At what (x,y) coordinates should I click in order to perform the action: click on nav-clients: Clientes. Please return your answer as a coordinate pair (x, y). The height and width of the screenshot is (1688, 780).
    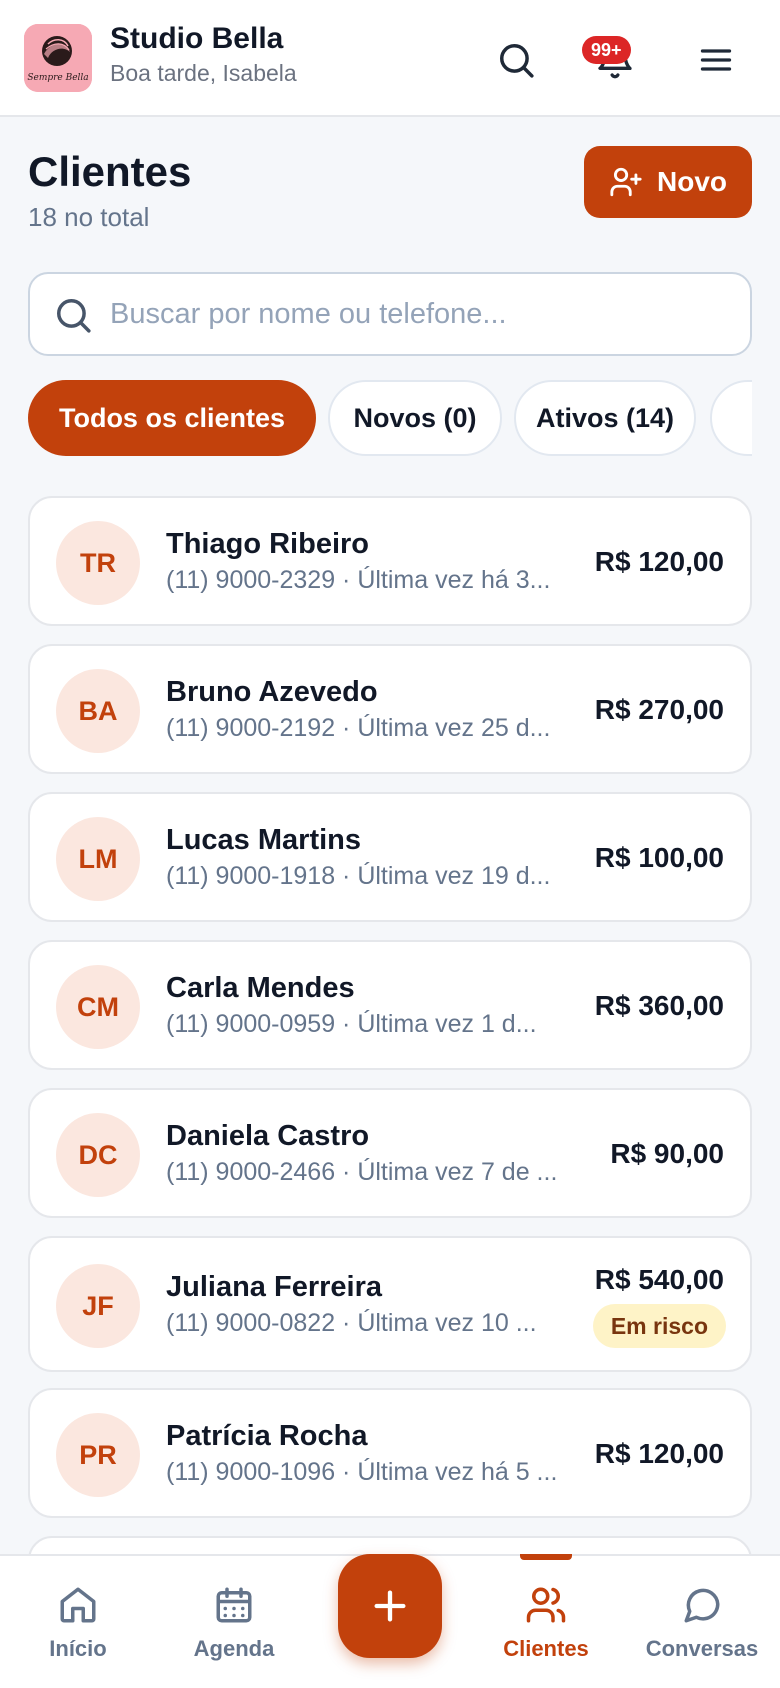
    Looking at the image, I should click on (546, 1622).